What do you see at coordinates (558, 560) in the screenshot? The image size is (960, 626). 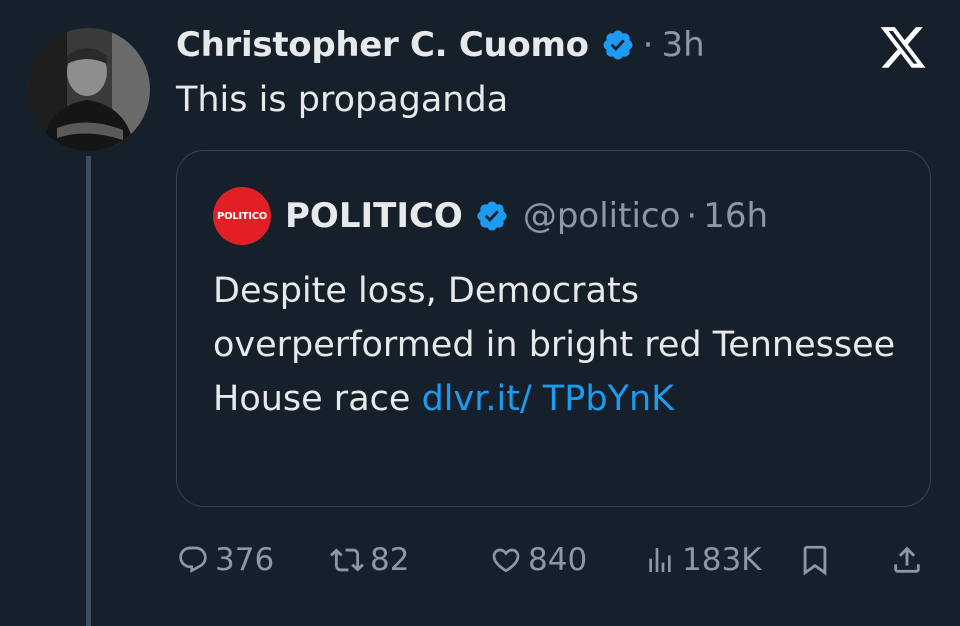 I see `like-count: 840` at bounding box center [558, 560].